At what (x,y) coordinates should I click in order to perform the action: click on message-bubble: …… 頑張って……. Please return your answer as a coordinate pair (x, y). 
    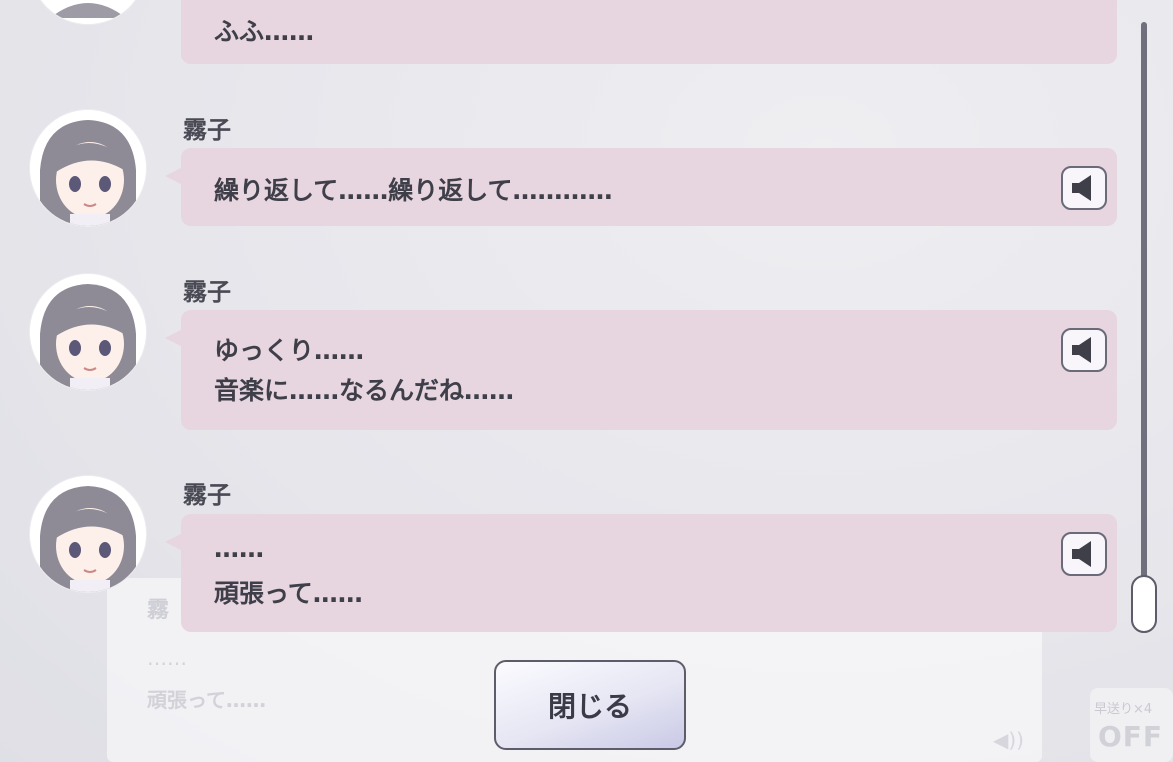
    Looking at the image, I should click on (641, 573).